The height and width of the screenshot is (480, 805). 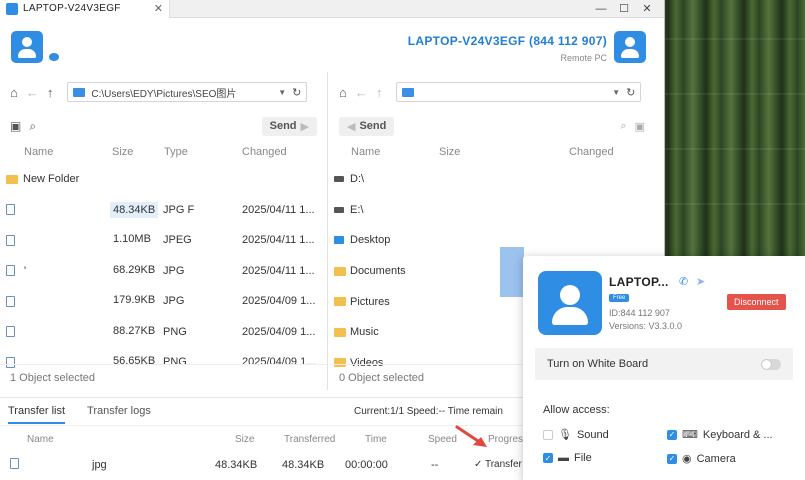 I want to click on send-button: Send ▶, so click(x=289, y=126).